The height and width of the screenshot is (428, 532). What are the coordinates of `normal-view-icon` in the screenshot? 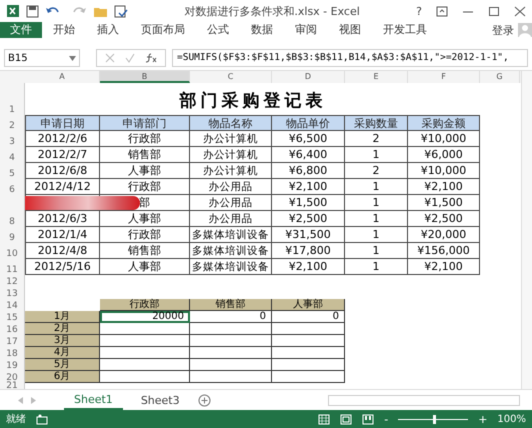 It's located at (324, 419).